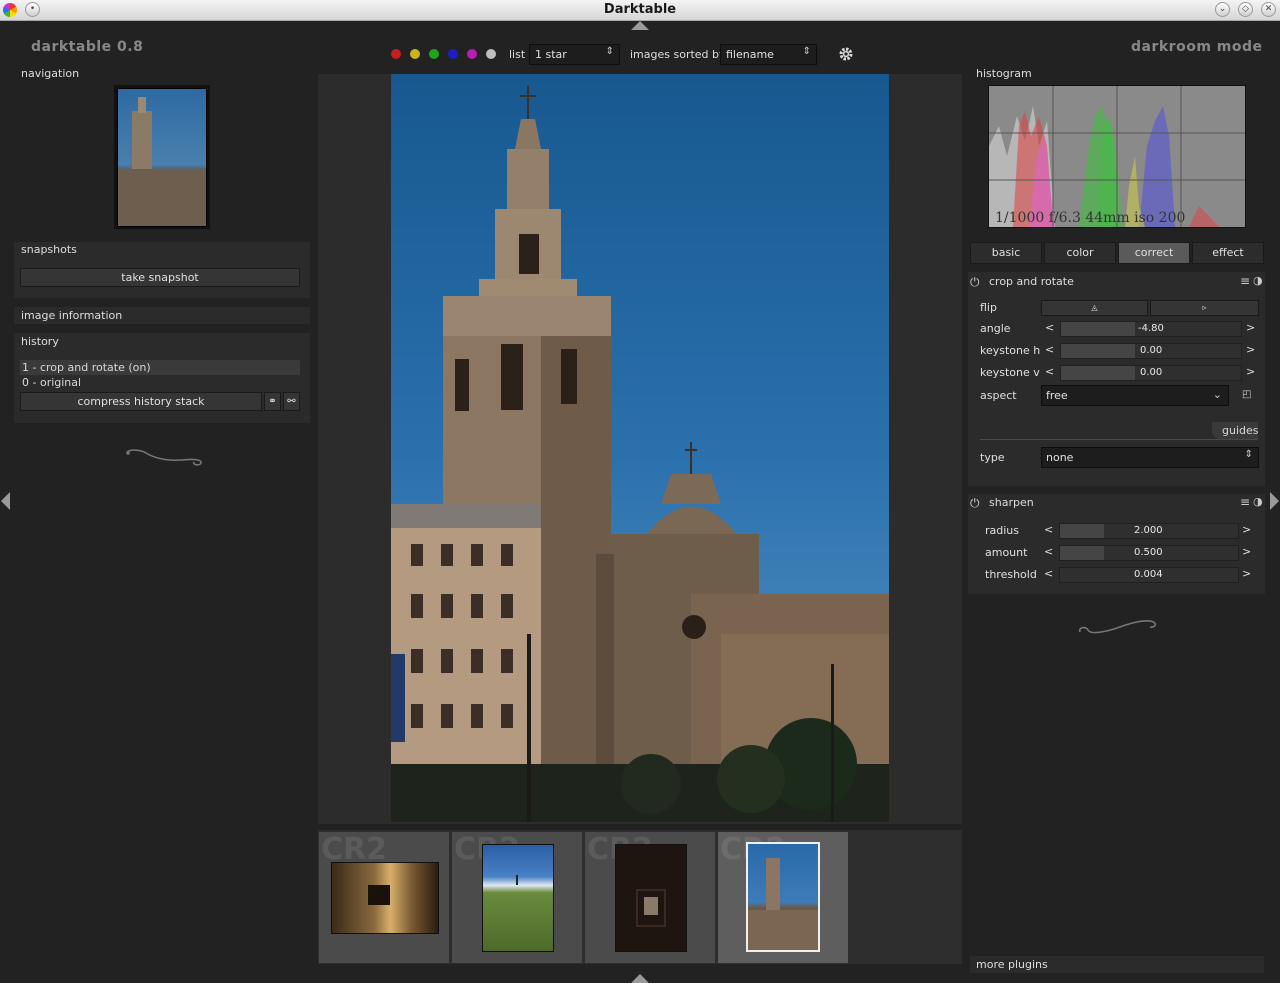  What do you see at coordinates (86, 367) in the screenshot?
I see `history-item-label: 1 - crop and rotate (on)` at bounding box center [86, 367].